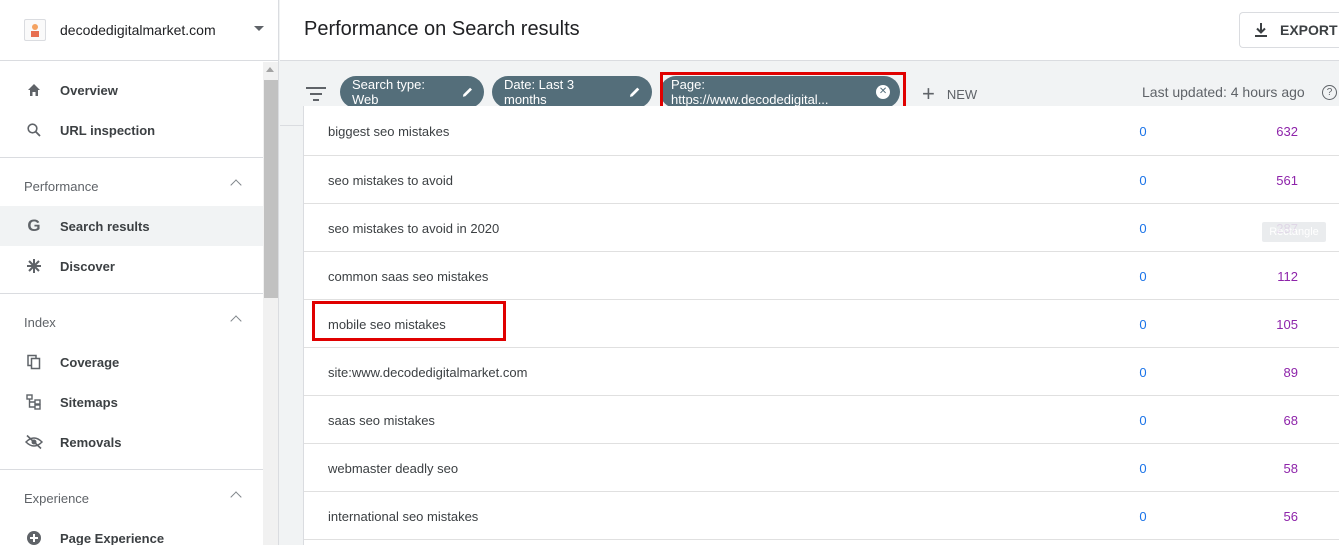  I want to click on sitemap-icon, so click(34, 402).